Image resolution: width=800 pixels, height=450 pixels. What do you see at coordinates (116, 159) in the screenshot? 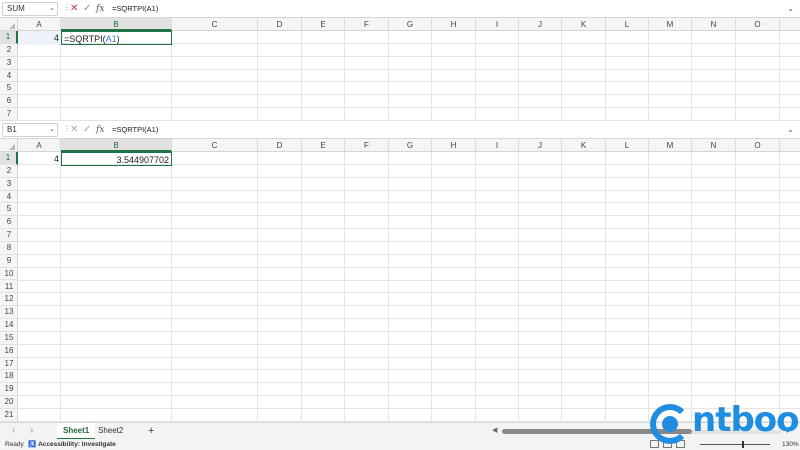
I see `cell-b1: 3.544907702` at bounding box center [116, 159].